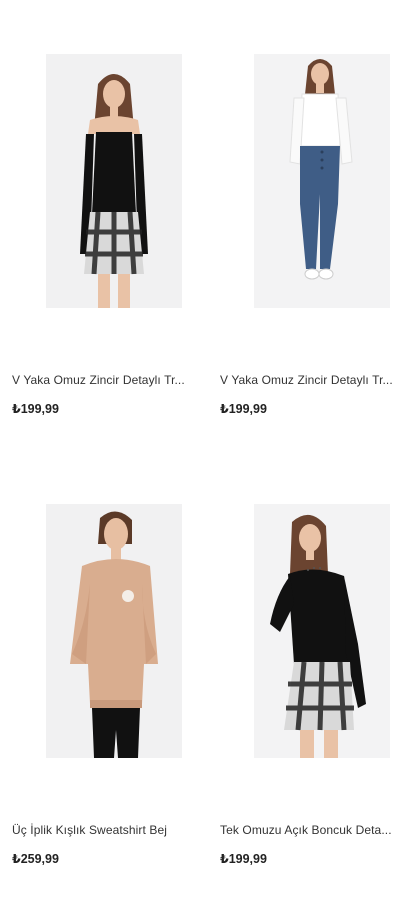 This screenshot has height=900, width=415. What do you see at coordinates (35, 859) in the screenshot?
I see `product-price: ₺259,99` at bounding box center [35, 859].